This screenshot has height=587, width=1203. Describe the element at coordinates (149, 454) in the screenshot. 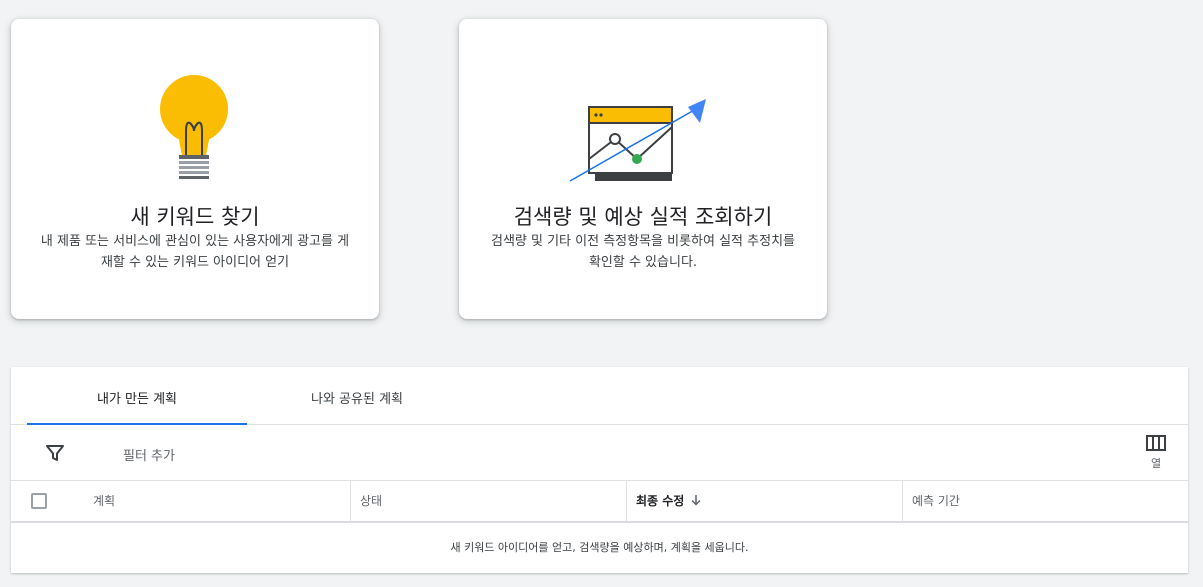

I see `add-filter-button: 필터 추가` at that location.